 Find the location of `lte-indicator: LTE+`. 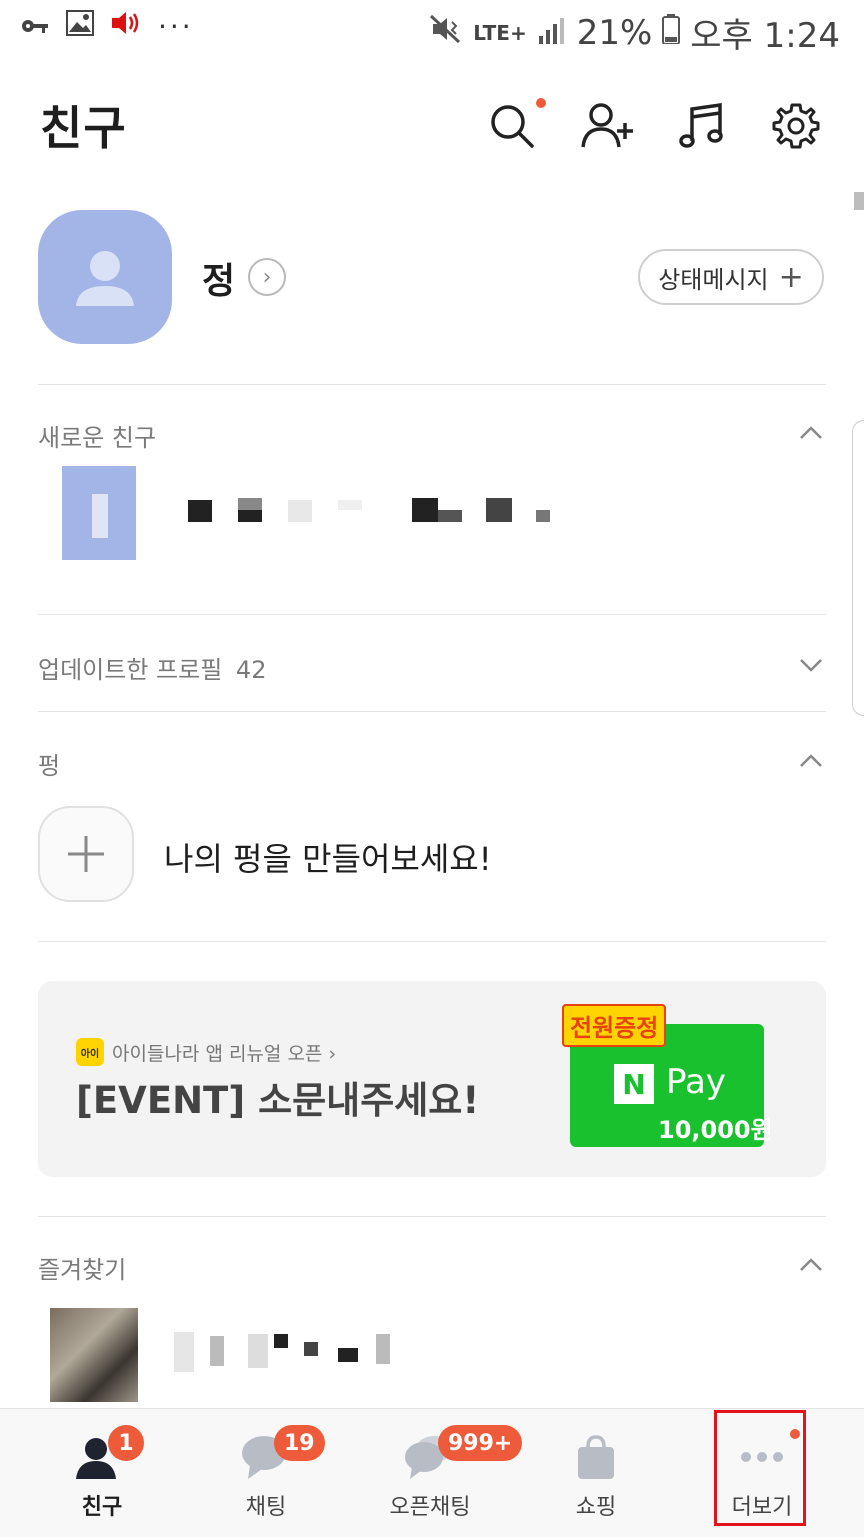

lte-indicator: LTE+ is located at coordinates (500, 32).